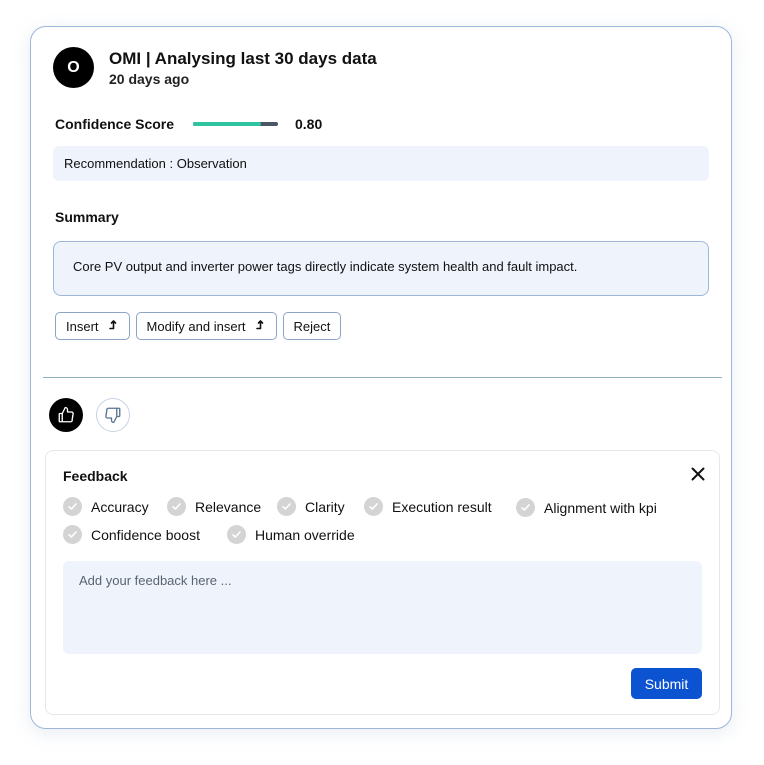 The image size is (764, 765). I want to click on feedback-option-label: Relevance, so click(228, 506).